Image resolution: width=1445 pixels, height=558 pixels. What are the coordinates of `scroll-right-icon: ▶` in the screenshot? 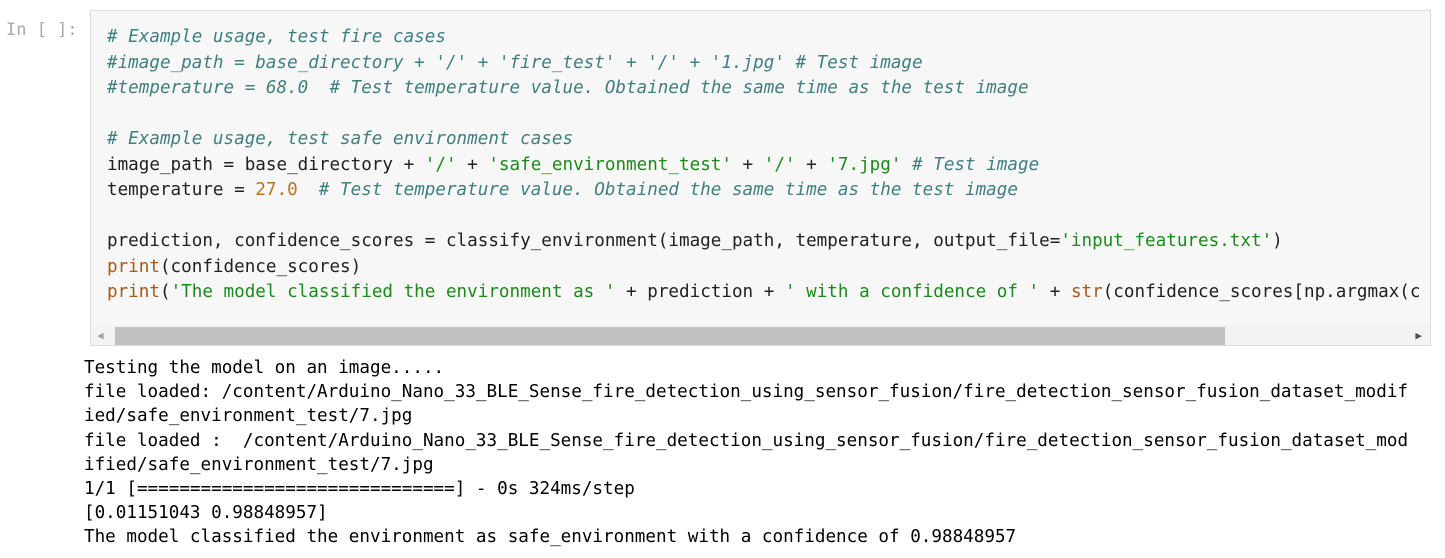 It's located at (1418, 335).